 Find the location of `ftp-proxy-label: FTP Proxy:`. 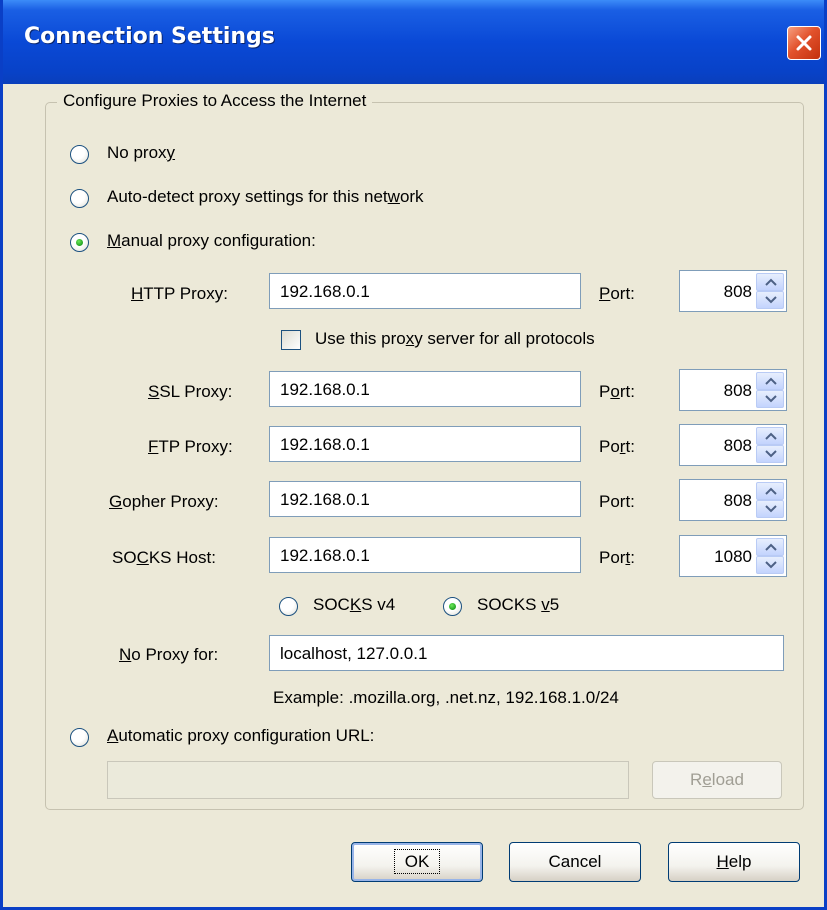

ftp-proxy-label: FTP Proxy: is located at coordinates (190, 446).